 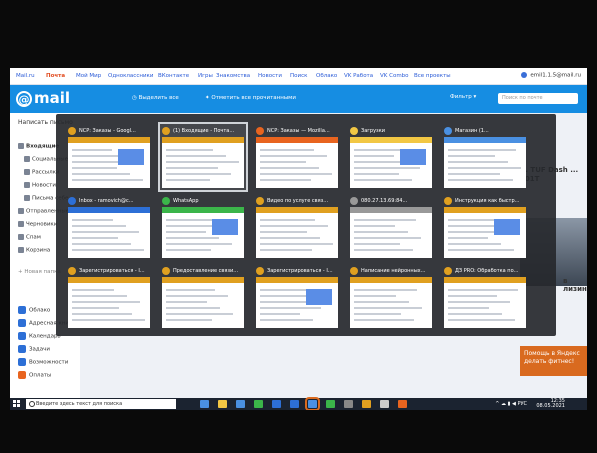 I want to click on tray-icons: ^ ☁ ▮ ◀ РУС, so click(x=511, y=404).